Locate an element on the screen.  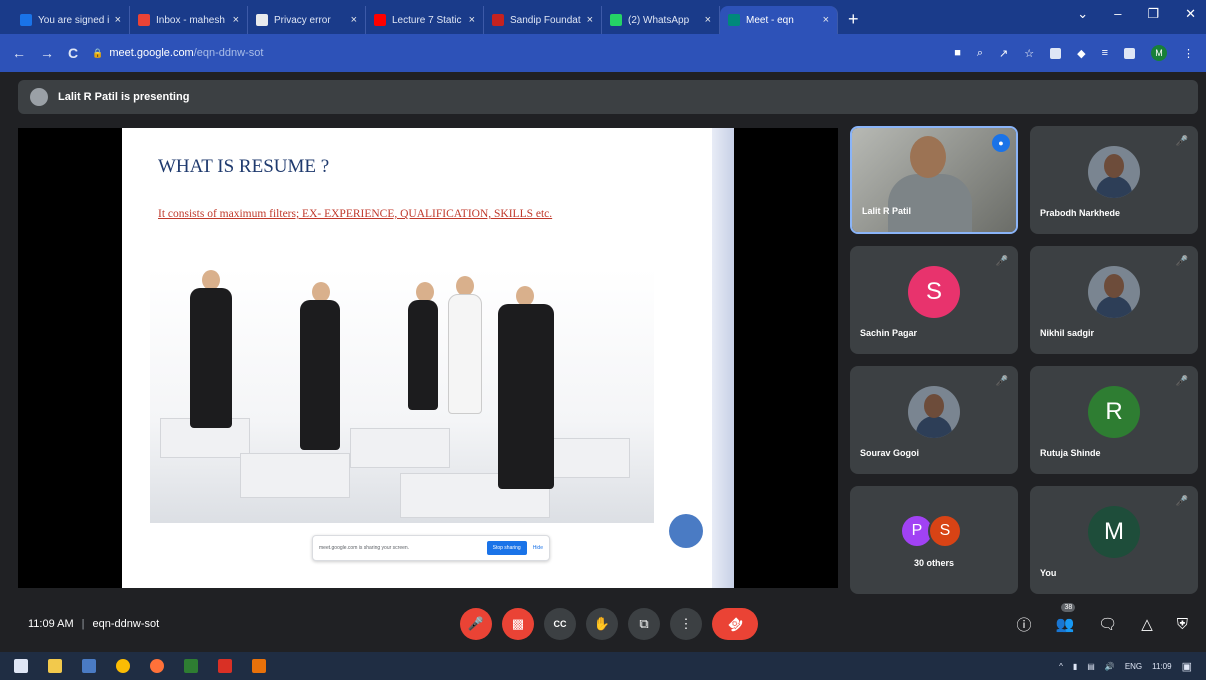
present-button: ⧉ is located at coordinates (644, 624).